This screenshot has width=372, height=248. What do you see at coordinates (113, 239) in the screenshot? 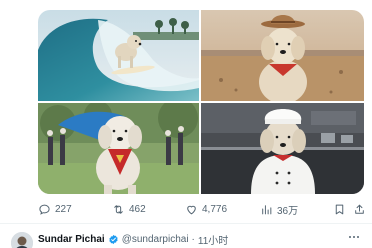
I see `verified-badge-icon` at bounding box center [113, 239].